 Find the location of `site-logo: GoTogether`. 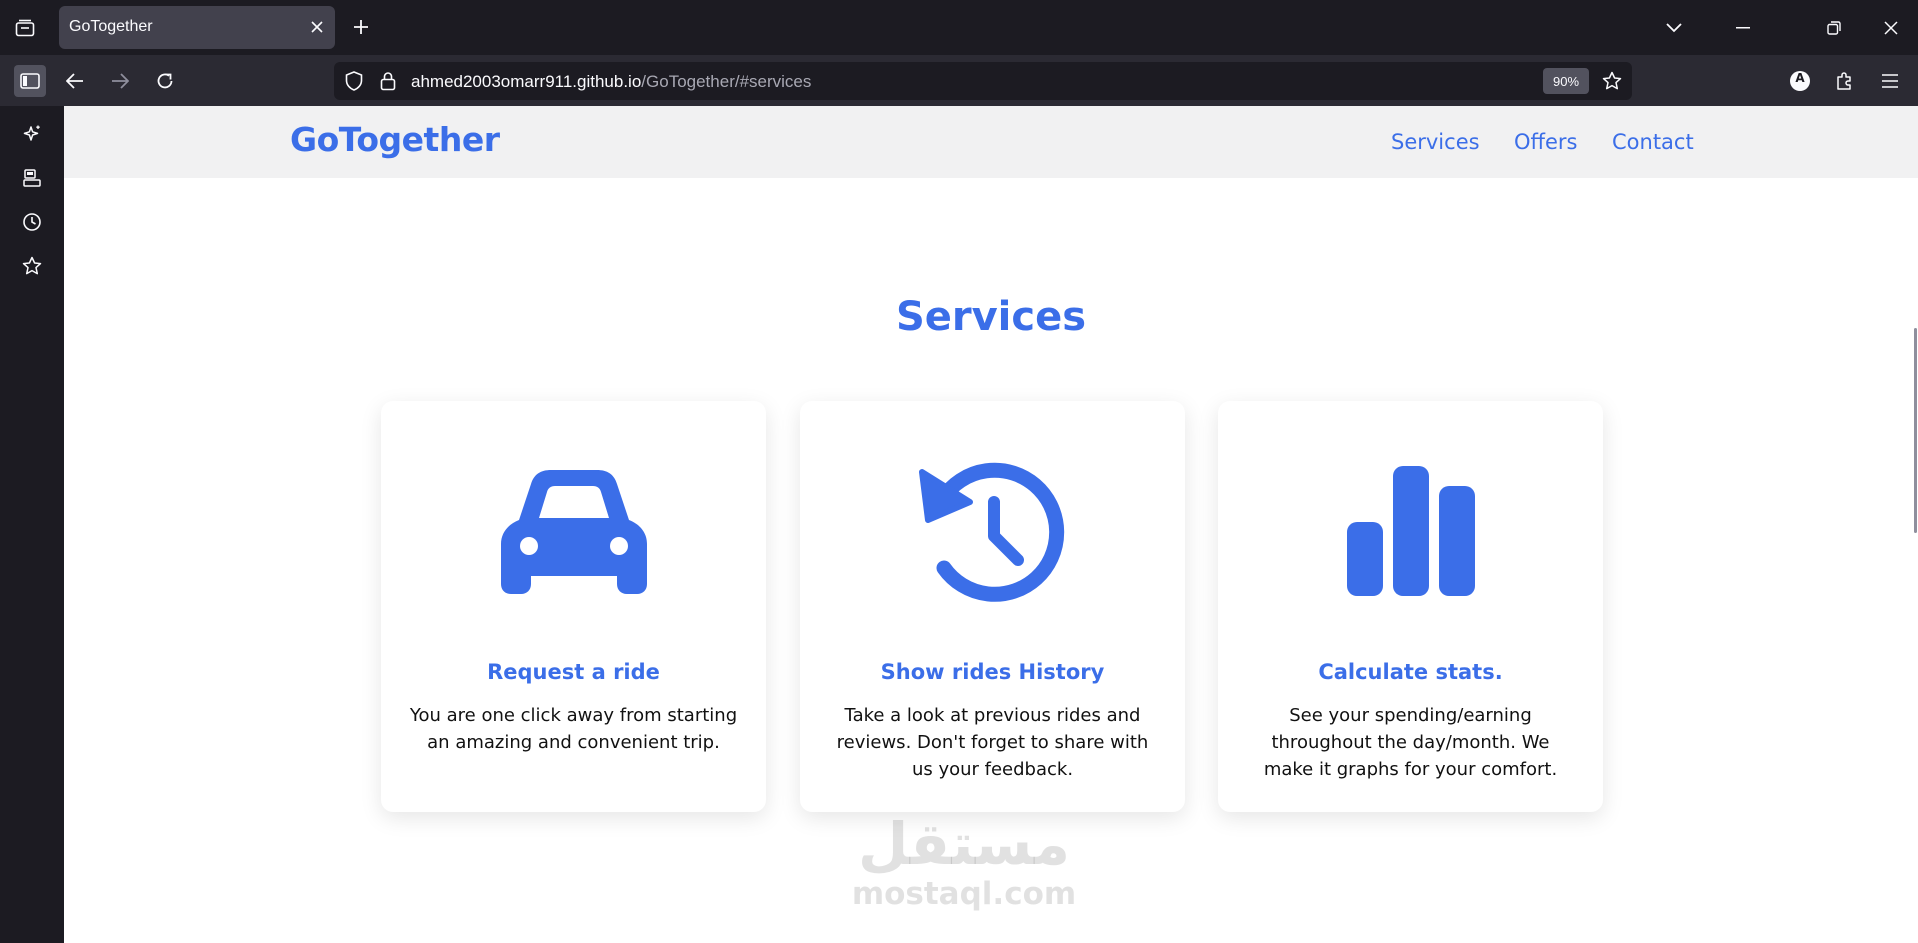

site-logo: GoTogether is located at coordinates (395, 139).